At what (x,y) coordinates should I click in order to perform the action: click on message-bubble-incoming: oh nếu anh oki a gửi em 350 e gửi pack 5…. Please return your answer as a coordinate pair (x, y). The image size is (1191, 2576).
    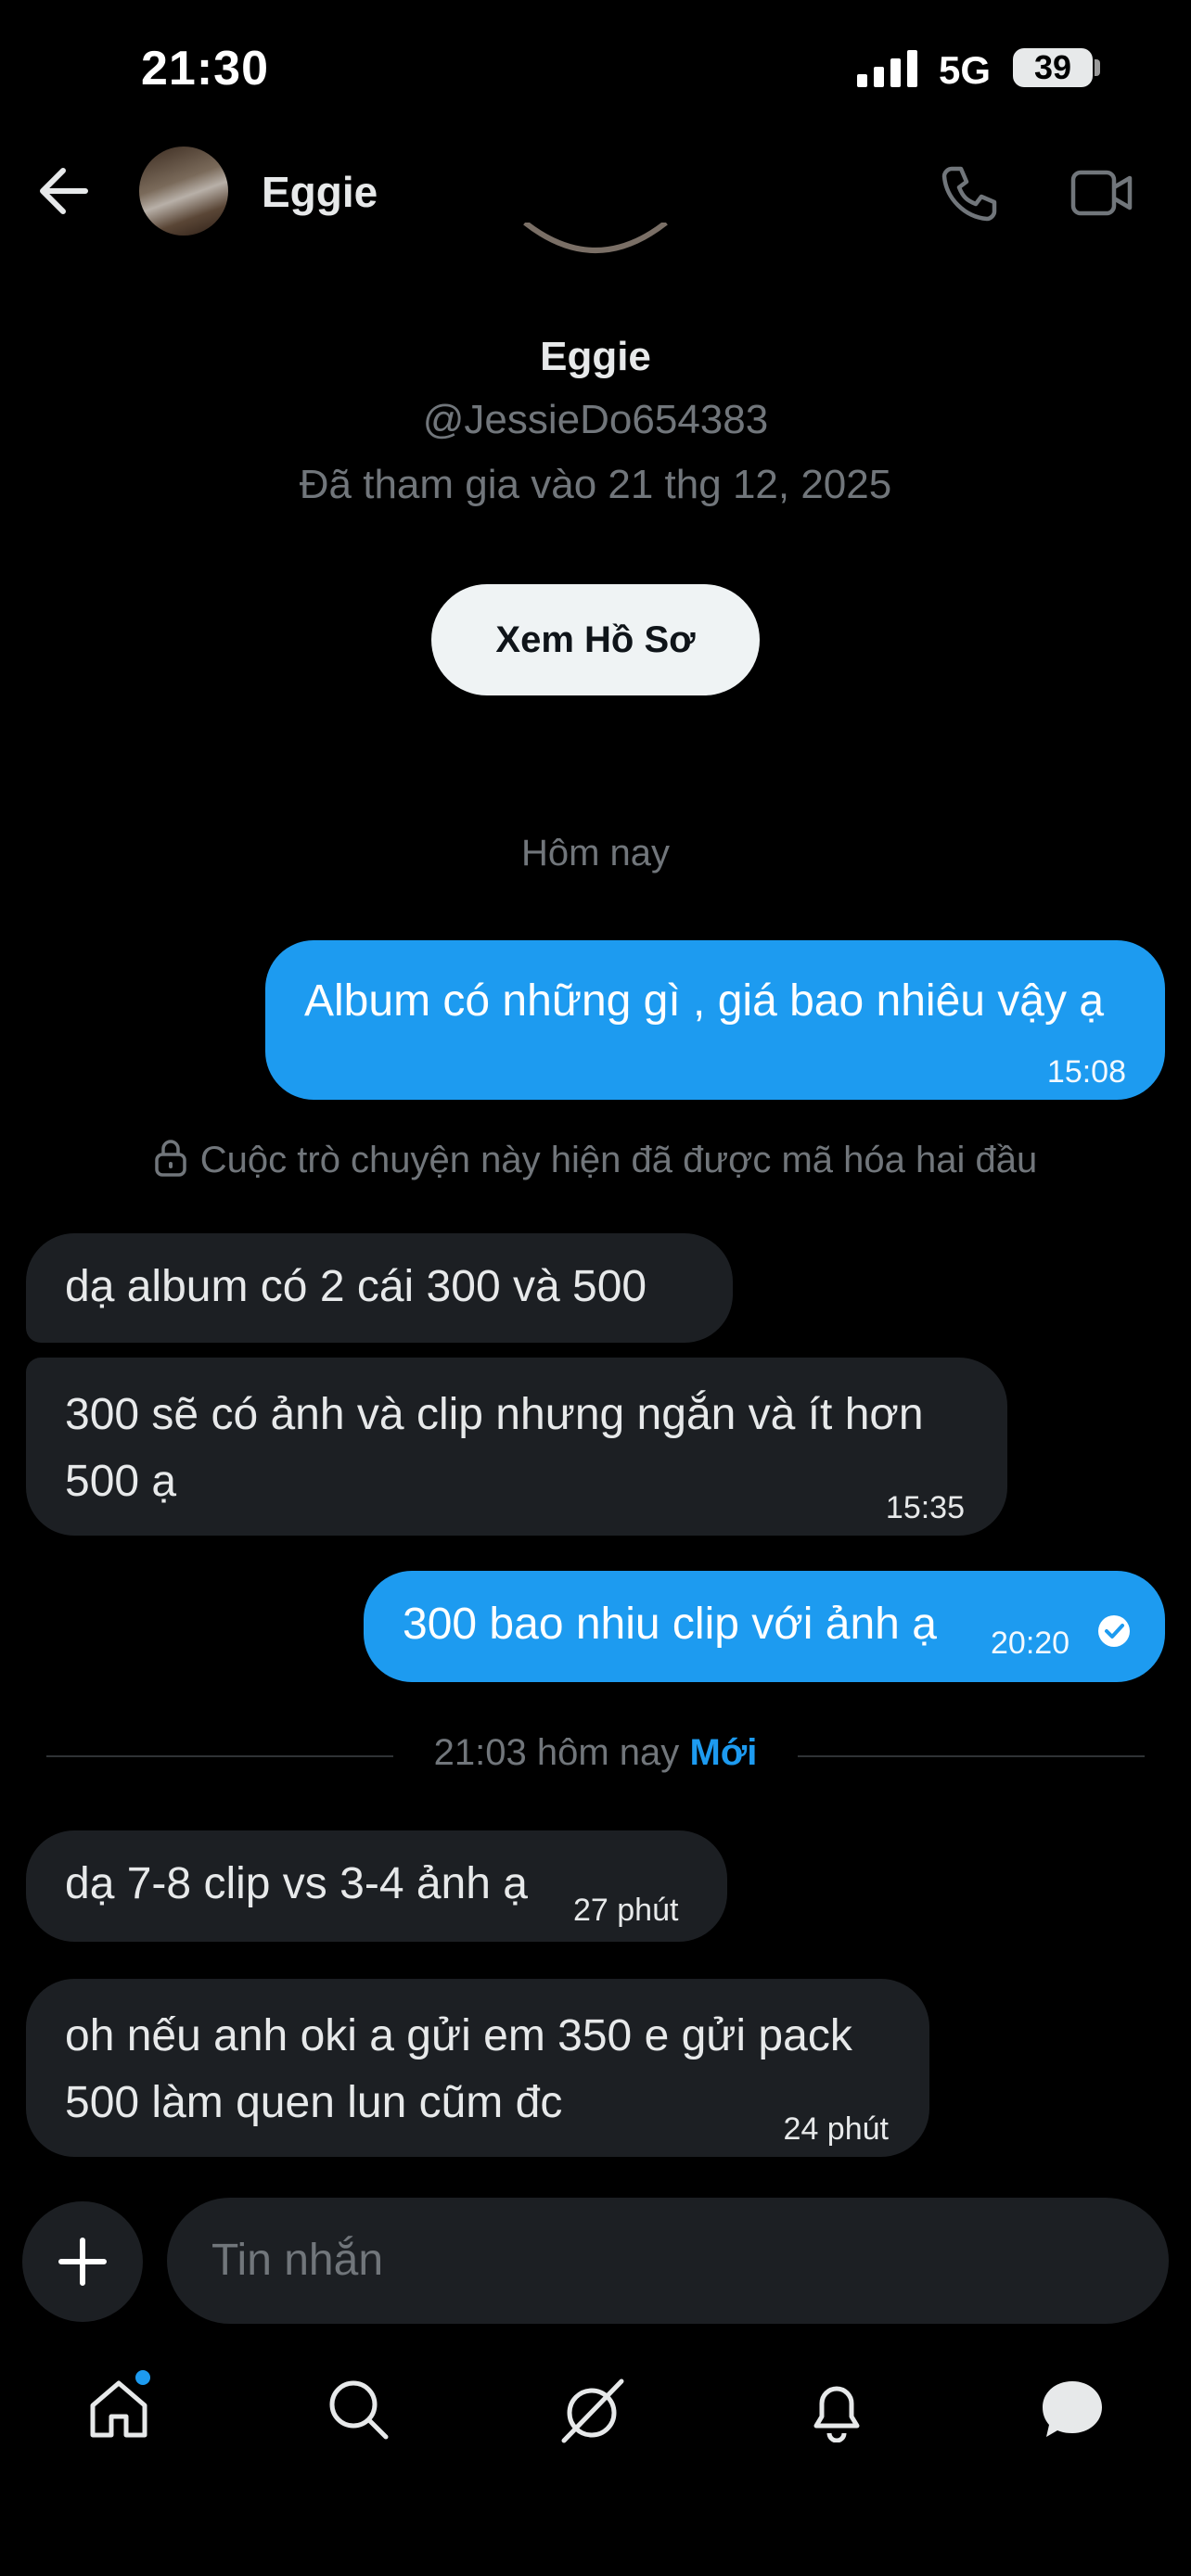
    Looking at the image, I should click on (477, 2068).